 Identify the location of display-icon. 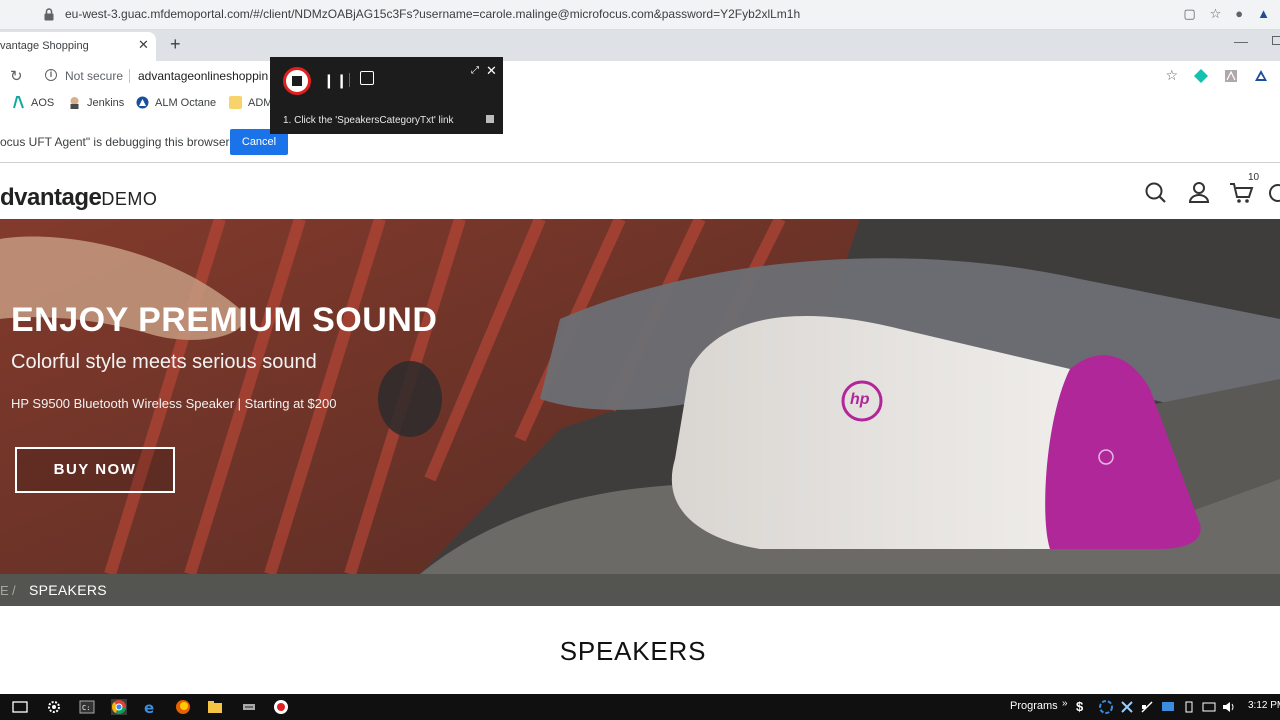
(1168, 707).